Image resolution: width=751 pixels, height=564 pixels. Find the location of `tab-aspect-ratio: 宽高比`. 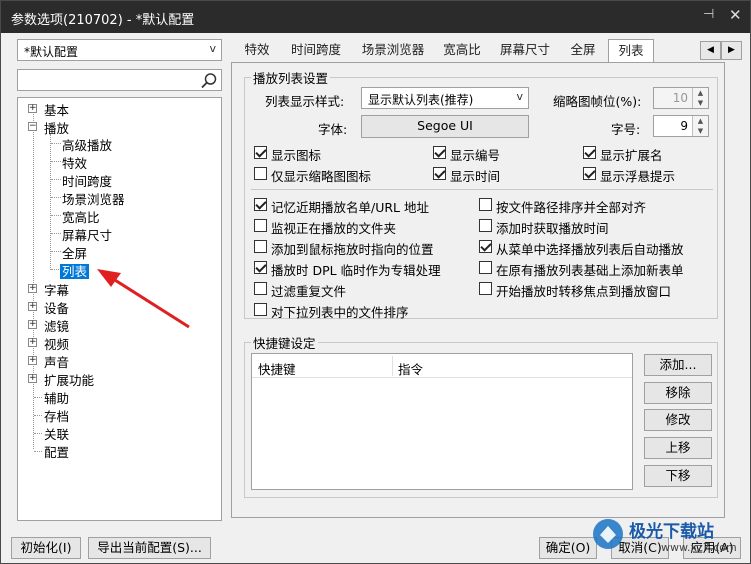

tab-aspect-ratio: 宽高比 is located at coordinates (462, 50).